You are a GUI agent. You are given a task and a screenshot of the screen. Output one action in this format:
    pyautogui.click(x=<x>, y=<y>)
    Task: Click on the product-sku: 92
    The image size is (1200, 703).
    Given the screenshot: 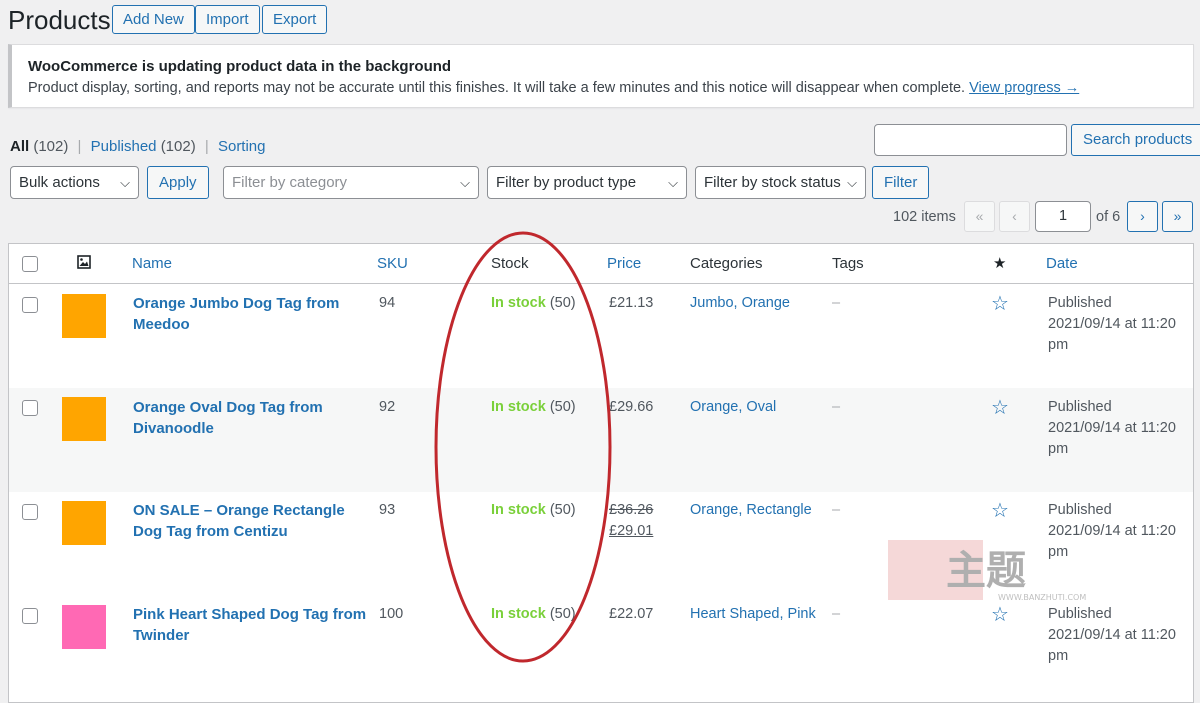 What is the action you would take?
    pyautogui.click(x=387, y=407)
    